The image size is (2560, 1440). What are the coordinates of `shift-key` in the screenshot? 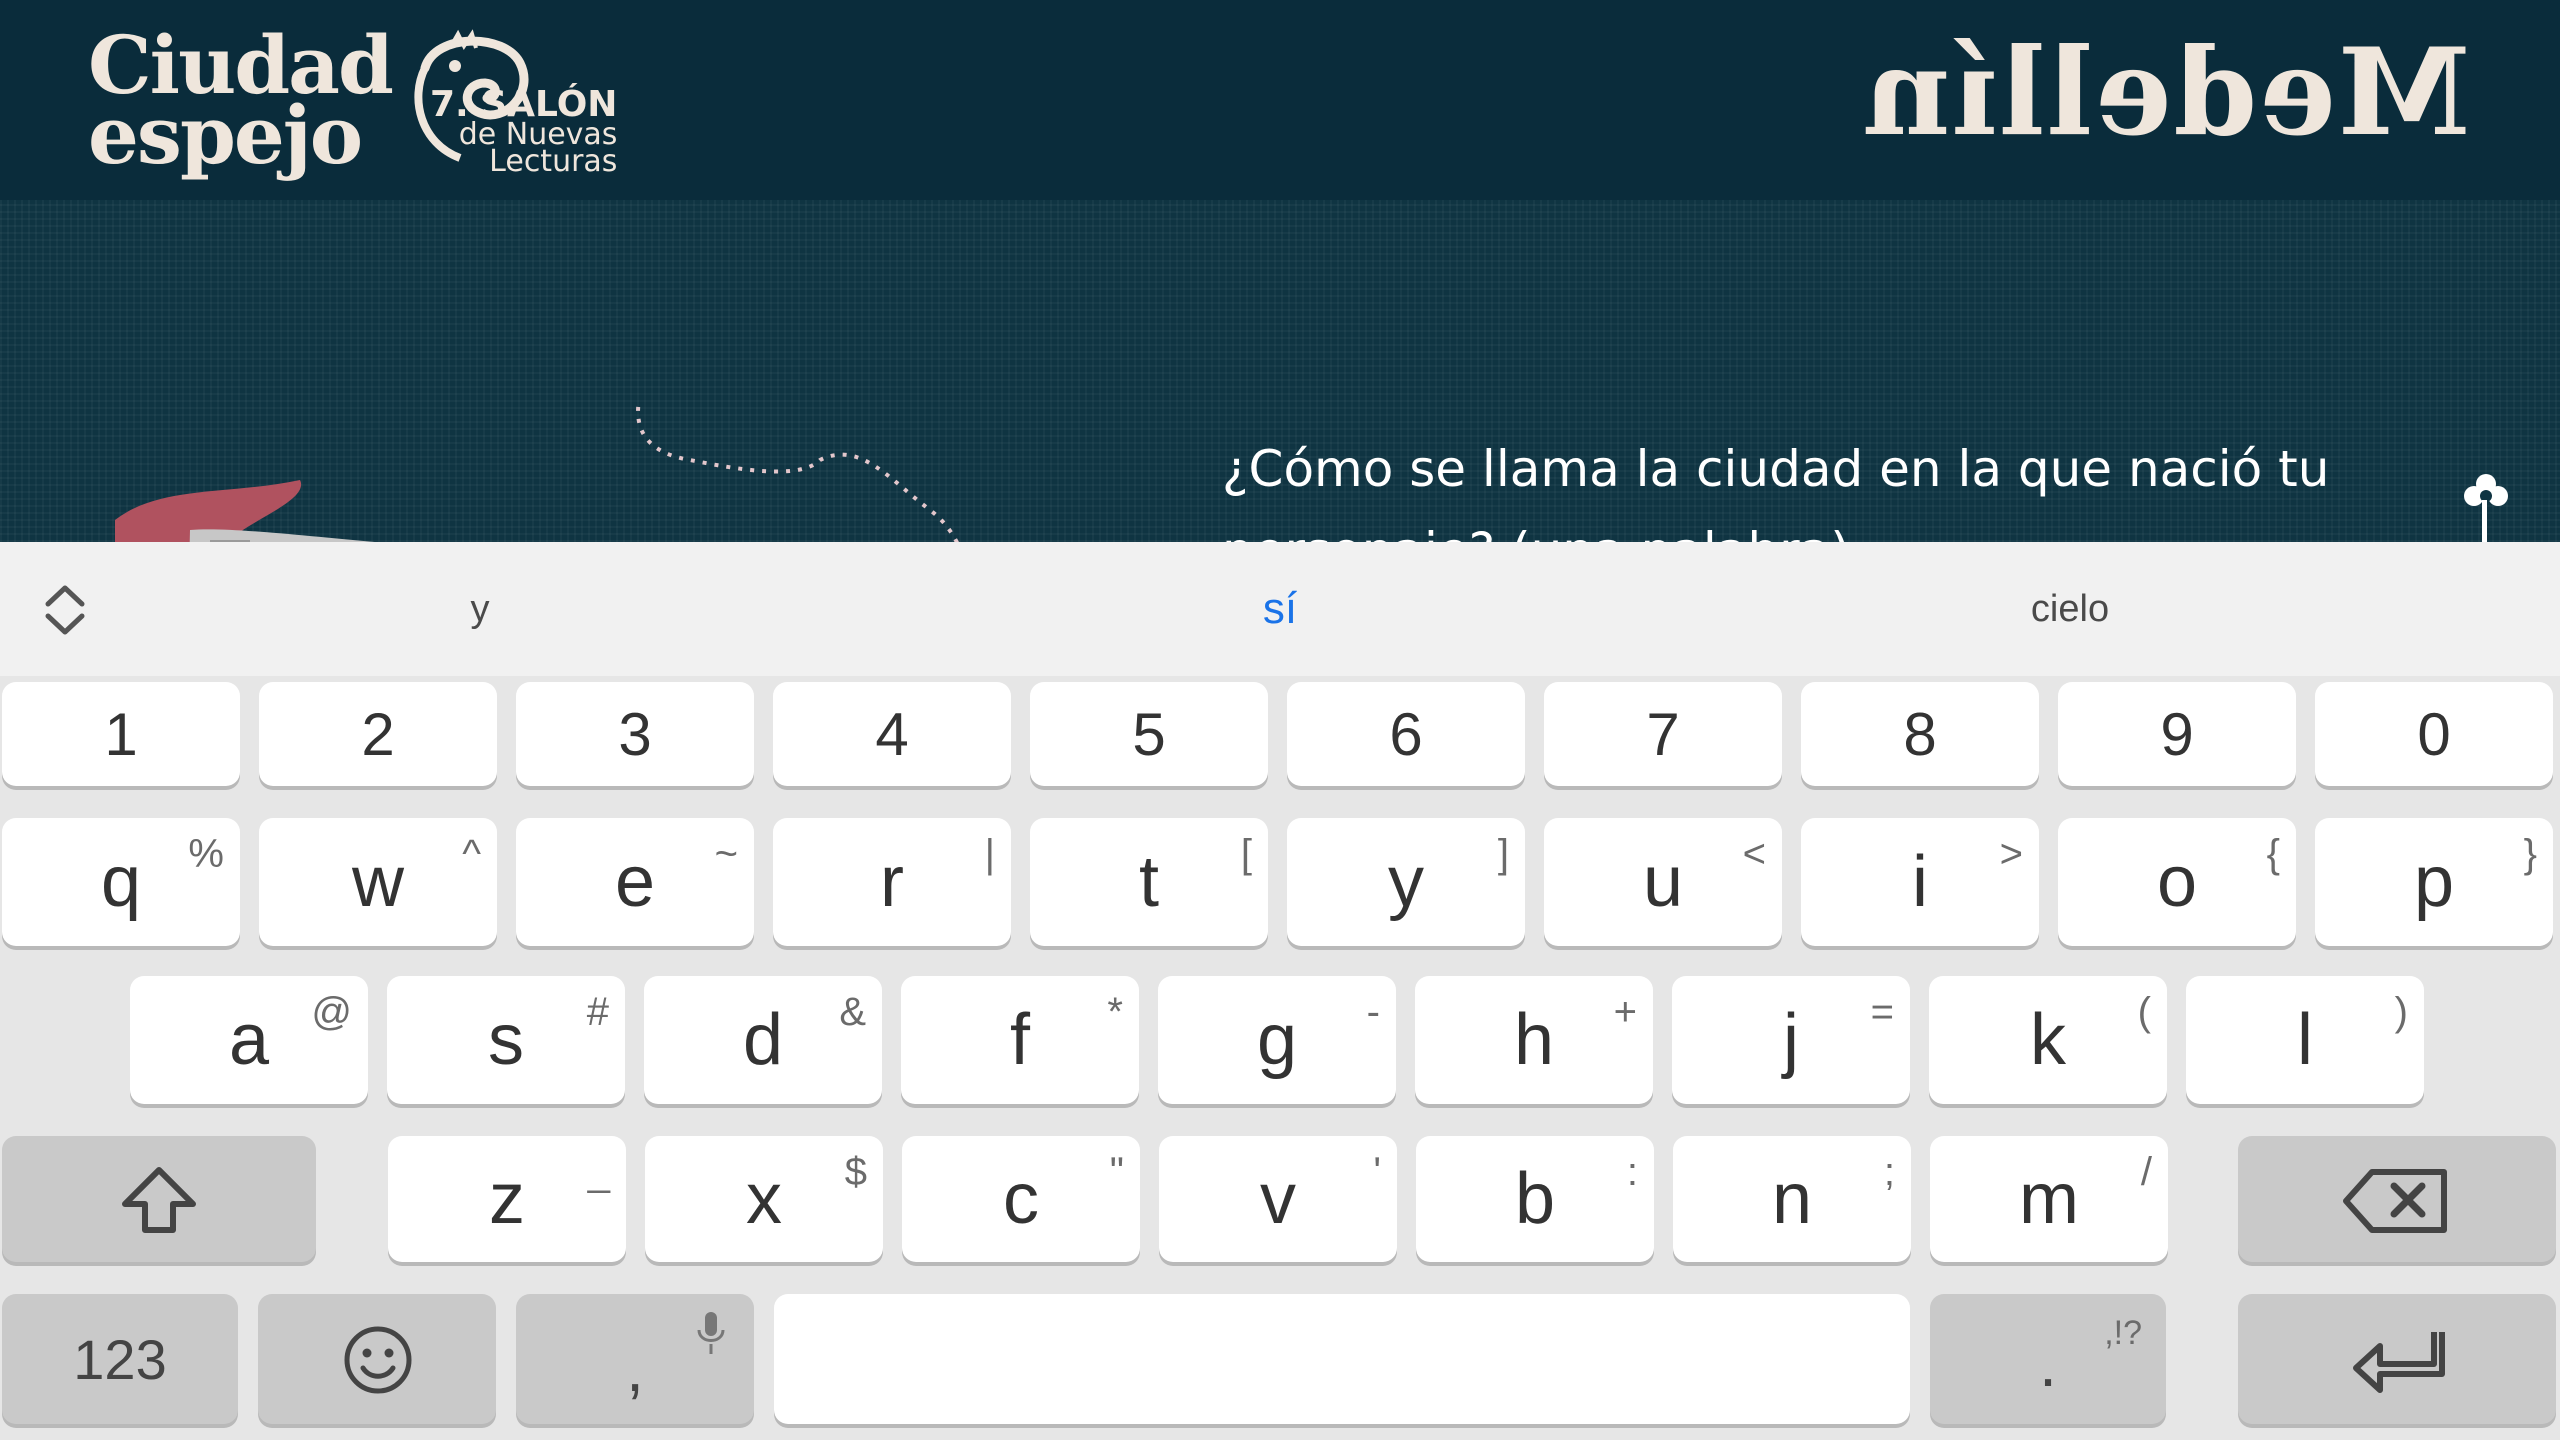 It's located at (159, 1199).